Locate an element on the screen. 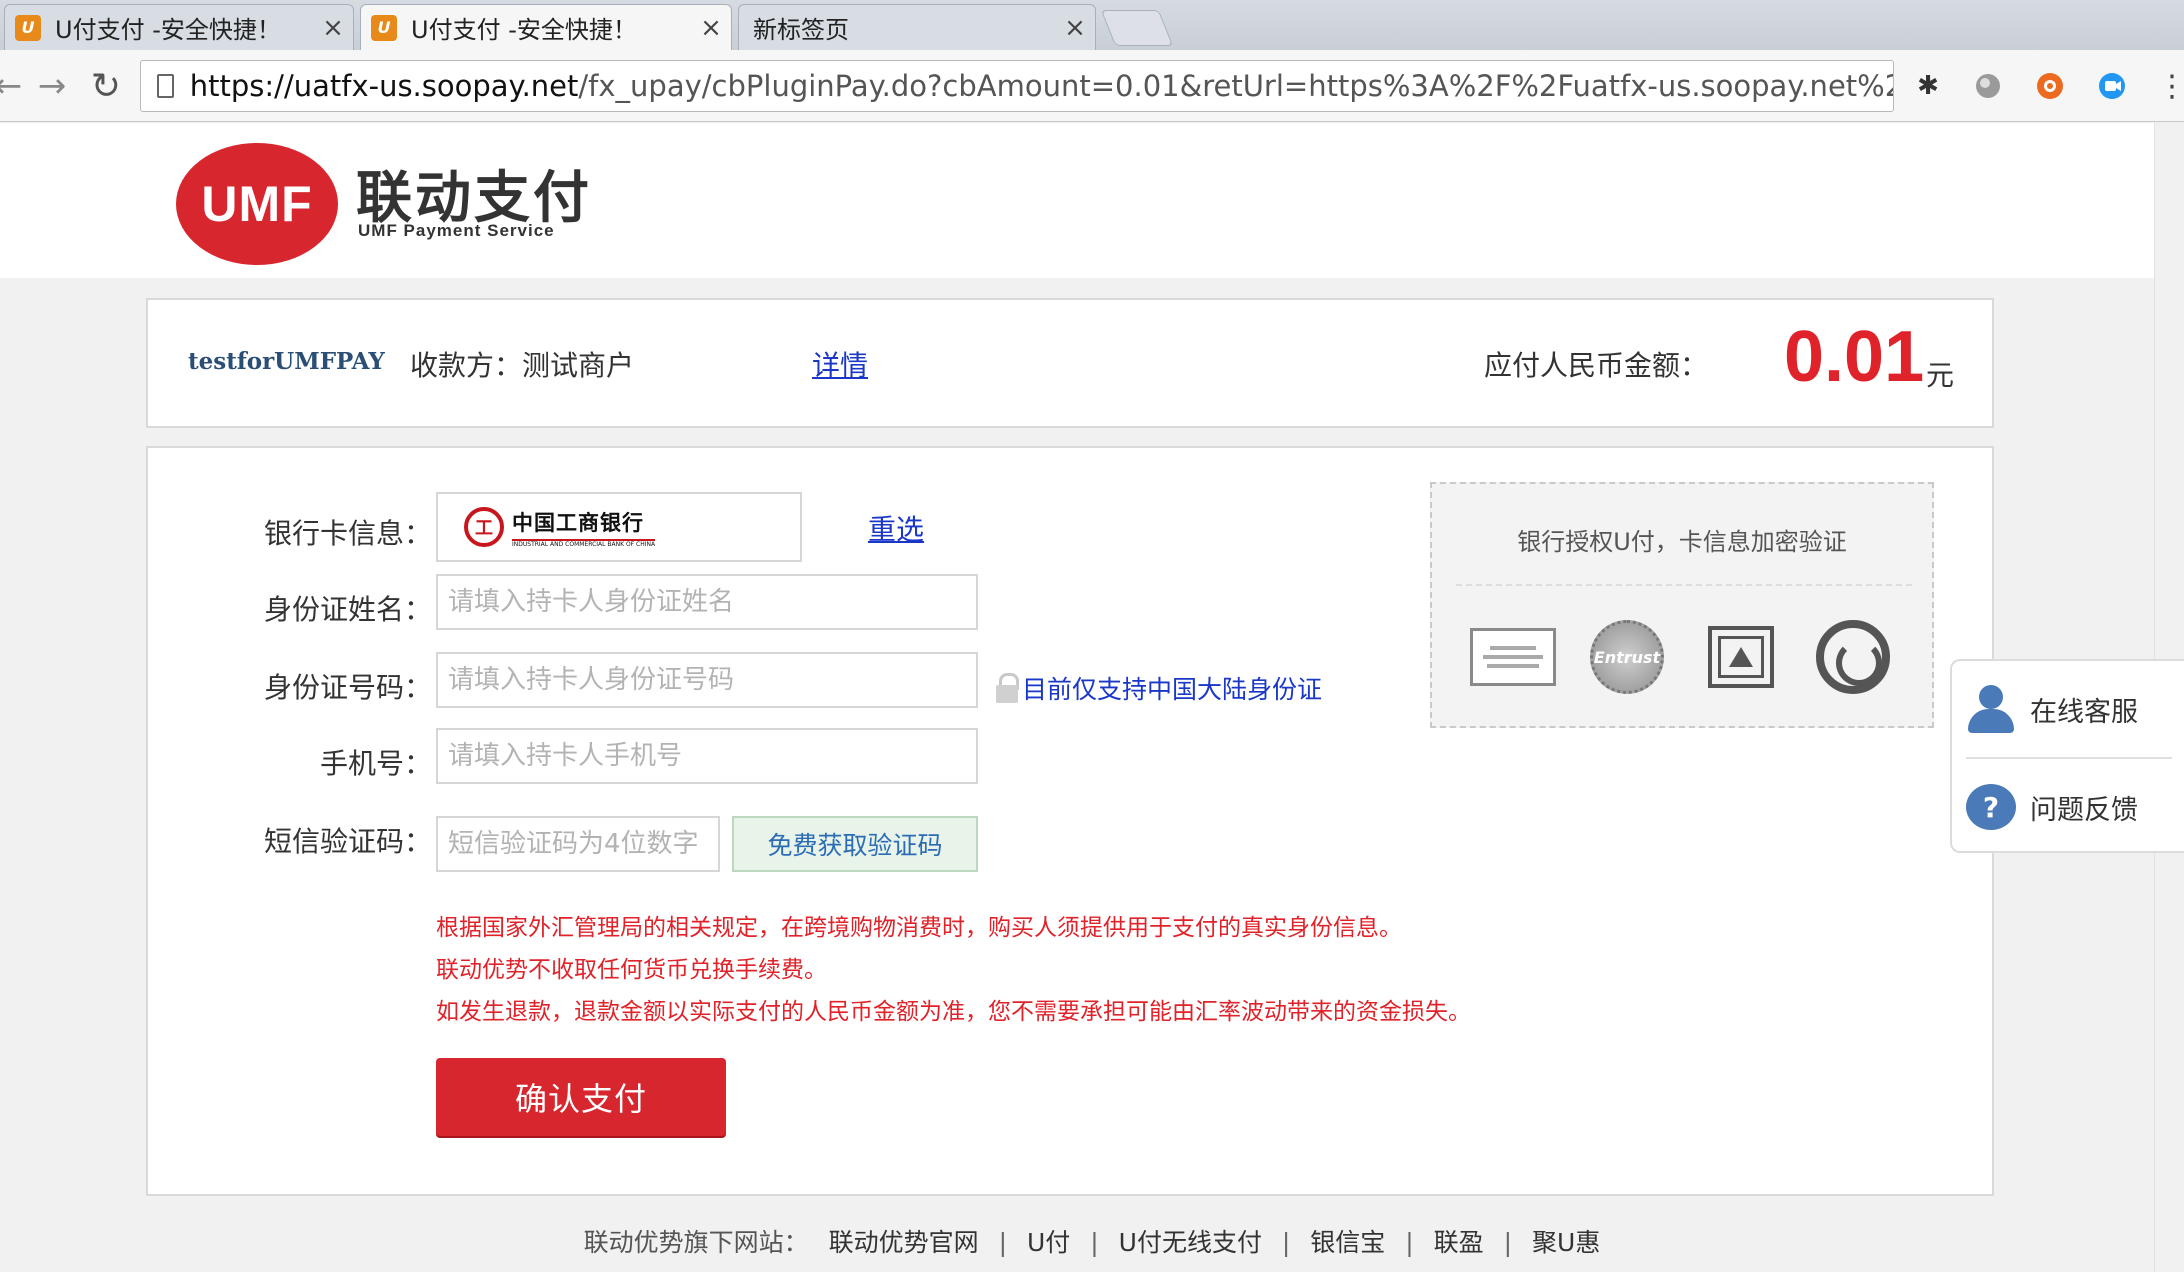 This screenshot has height=1272, width=2184. spider-extension-icon: ✱ is located at coordinates (1928, 86).